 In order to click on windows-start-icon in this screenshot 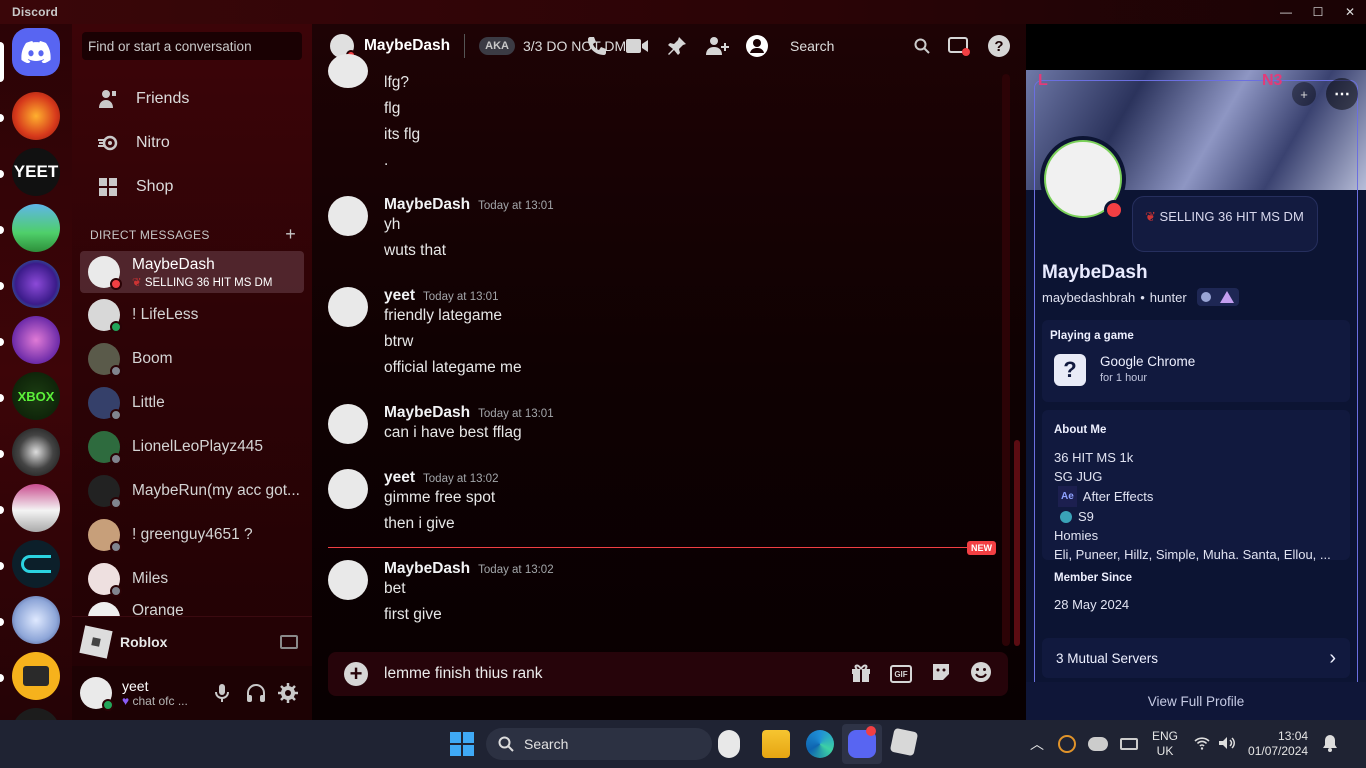, I will do `click(462, 744)`.